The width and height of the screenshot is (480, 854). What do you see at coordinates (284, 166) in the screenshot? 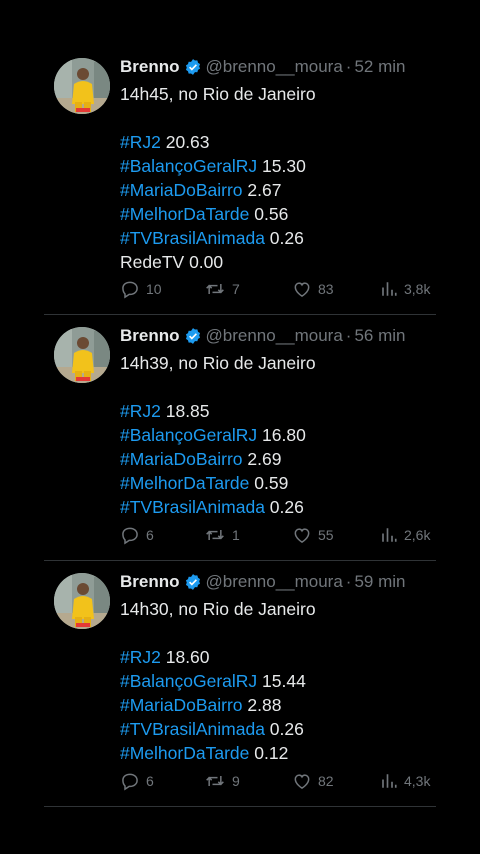
I see `rating-value: 15.30` at bounding box center [284, 166].